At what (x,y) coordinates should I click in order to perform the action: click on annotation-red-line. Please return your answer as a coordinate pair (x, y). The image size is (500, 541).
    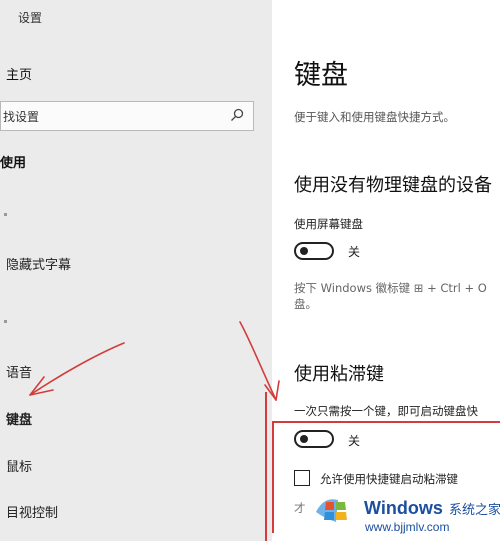
    Looking at the image, I should click on (266, 466).